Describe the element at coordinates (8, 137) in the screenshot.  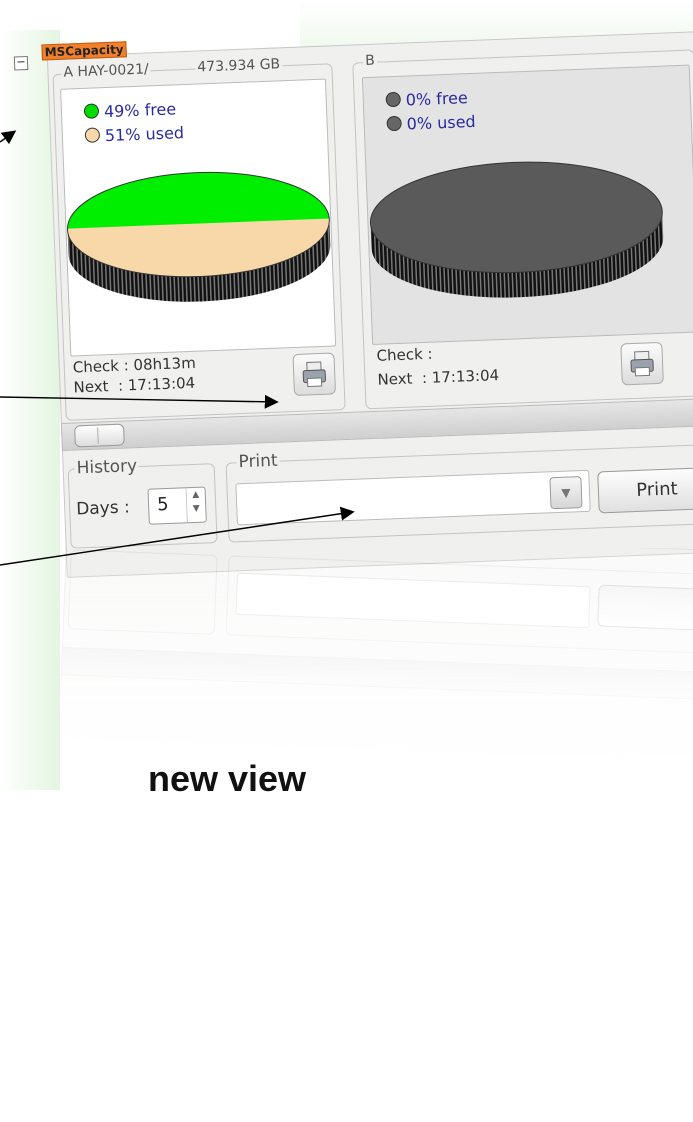
I see `arrow-to-legend` at that location.